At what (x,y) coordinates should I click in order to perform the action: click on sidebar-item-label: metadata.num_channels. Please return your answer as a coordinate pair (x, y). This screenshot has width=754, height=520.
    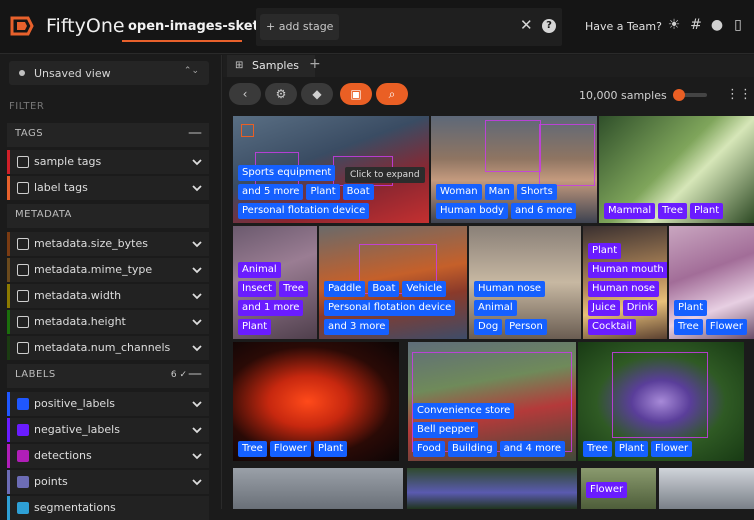
    Looking at the image, I should click on (102, 347).